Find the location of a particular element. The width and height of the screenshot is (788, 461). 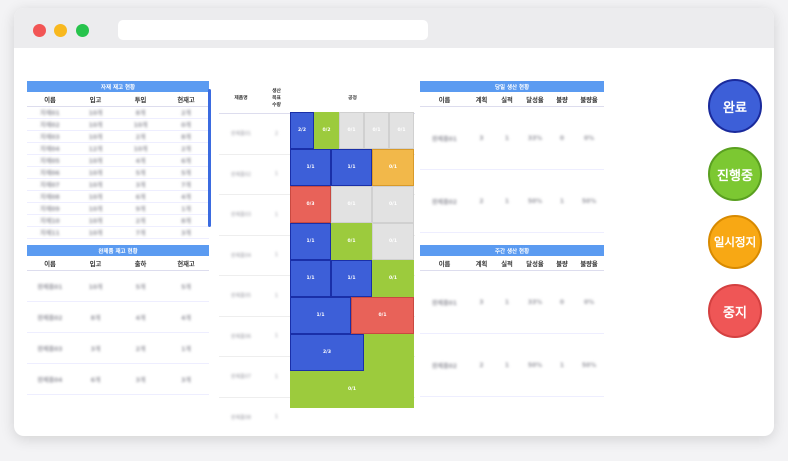

table-cell: 자재06 is located at coordinates (50, 172).